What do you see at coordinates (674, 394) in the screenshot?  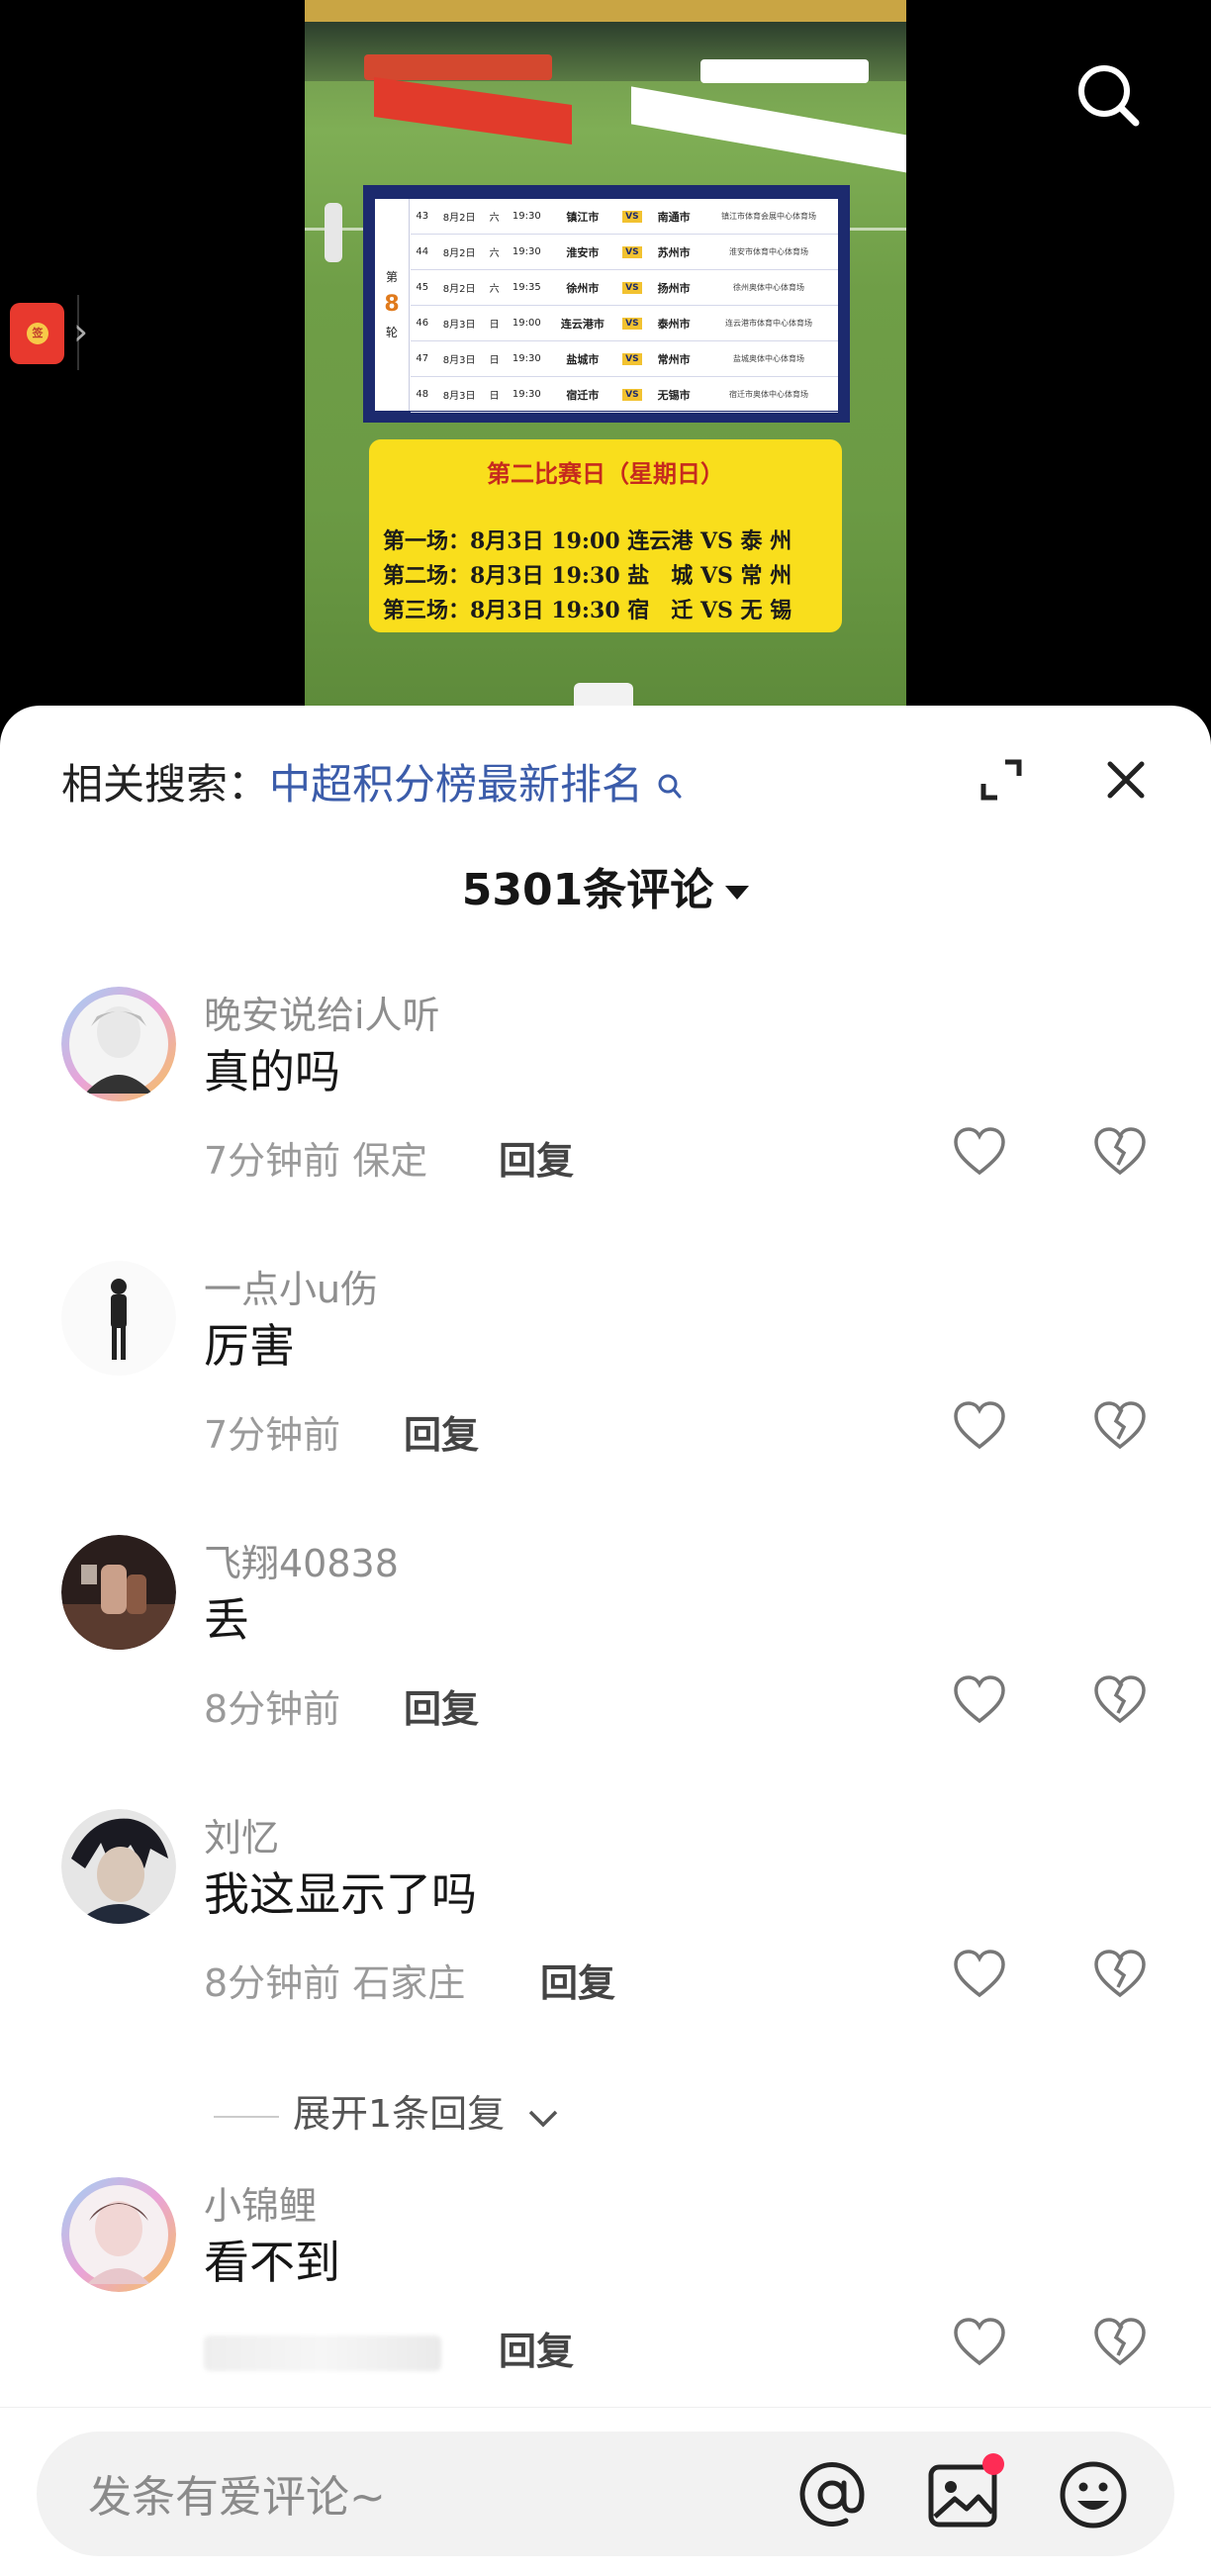 I see `away-team: 无锡市` at bounding box center [674, 394].